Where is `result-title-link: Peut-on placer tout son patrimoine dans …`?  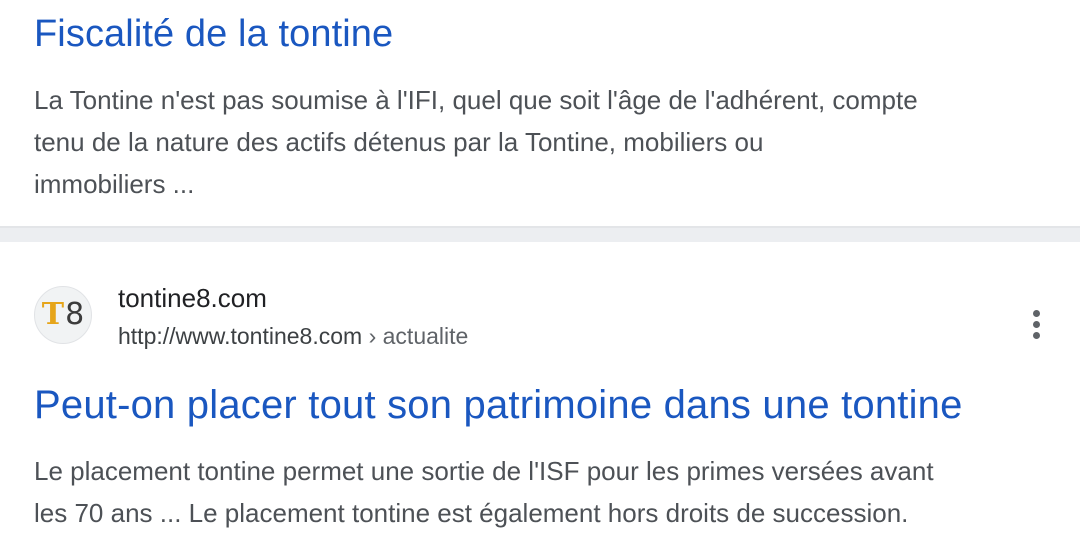
result-title-link: Peut-on placer tout son patrimoine dans … is located at coordinates (498, 405).